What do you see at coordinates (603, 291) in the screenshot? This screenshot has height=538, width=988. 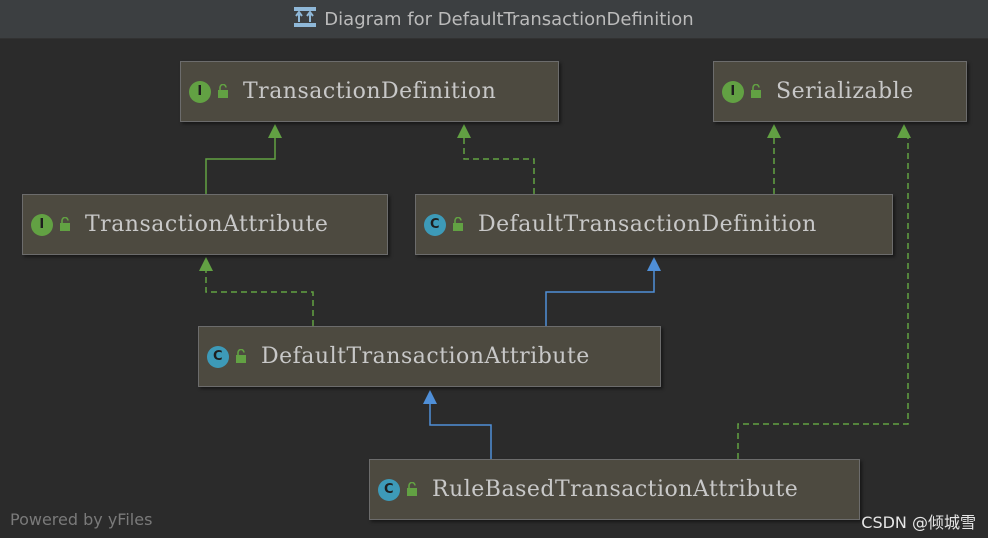 I see `edge-defaulttransactionattribute-to-defaulttransactiondefinition` at bounding box center [603, 291].